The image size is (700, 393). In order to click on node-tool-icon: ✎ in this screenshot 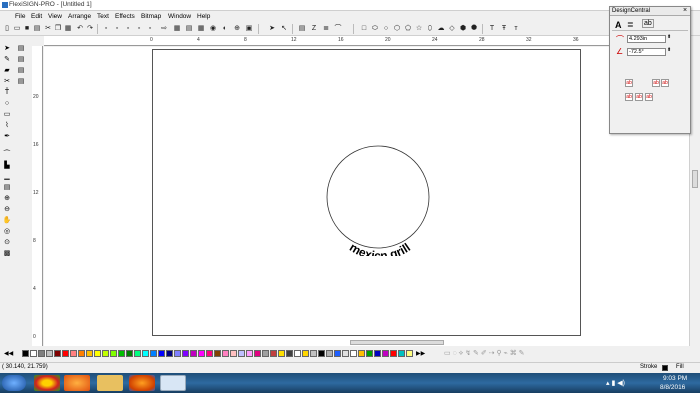, I will do `click(7, 60)`.